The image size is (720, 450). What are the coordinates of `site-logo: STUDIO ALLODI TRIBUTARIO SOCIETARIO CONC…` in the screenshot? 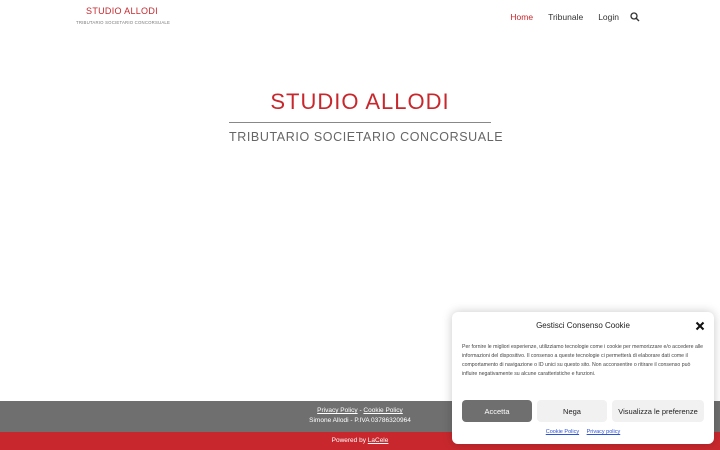 It's located at (123, 15).